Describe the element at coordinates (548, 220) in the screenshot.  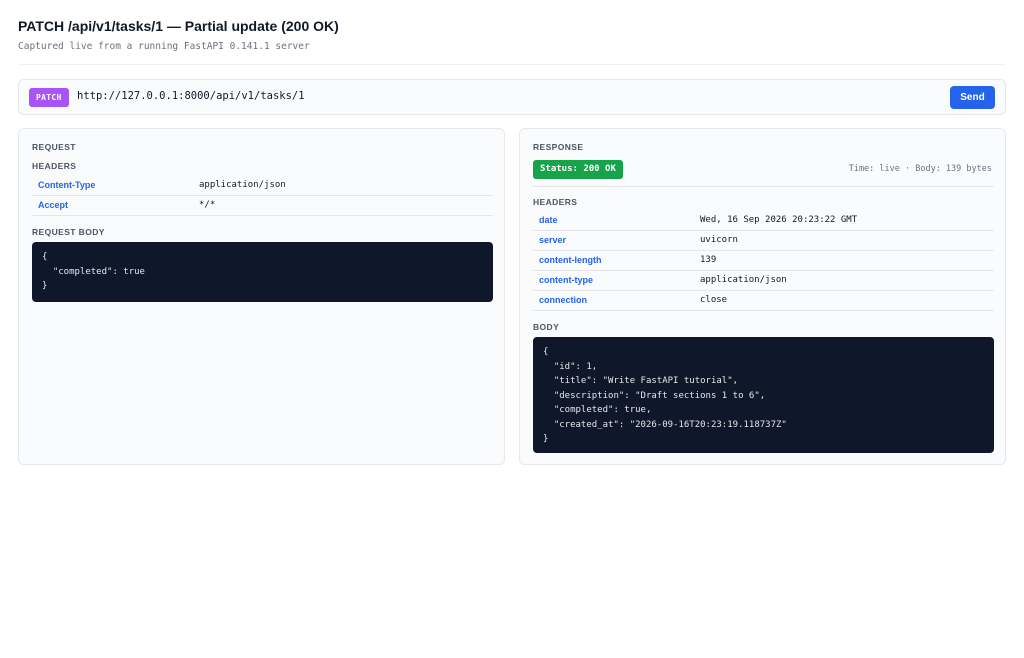
I see `response-header-key: date` at that location.